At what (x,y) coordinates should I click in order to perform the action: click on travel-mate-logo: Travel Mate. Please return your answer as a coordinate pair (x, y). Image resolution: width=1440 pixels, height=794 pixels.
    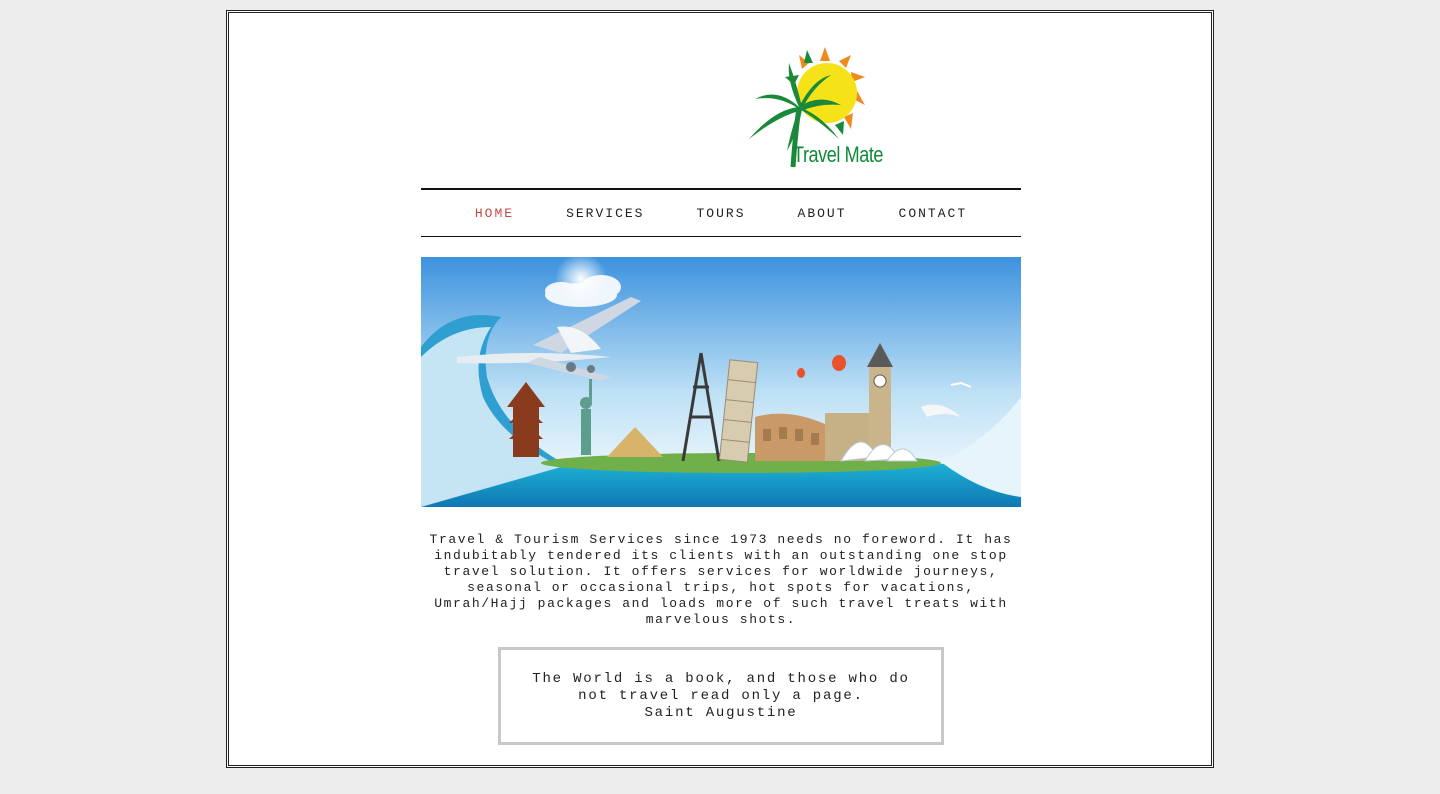
    Looking at the image, I should click on (822, 108).